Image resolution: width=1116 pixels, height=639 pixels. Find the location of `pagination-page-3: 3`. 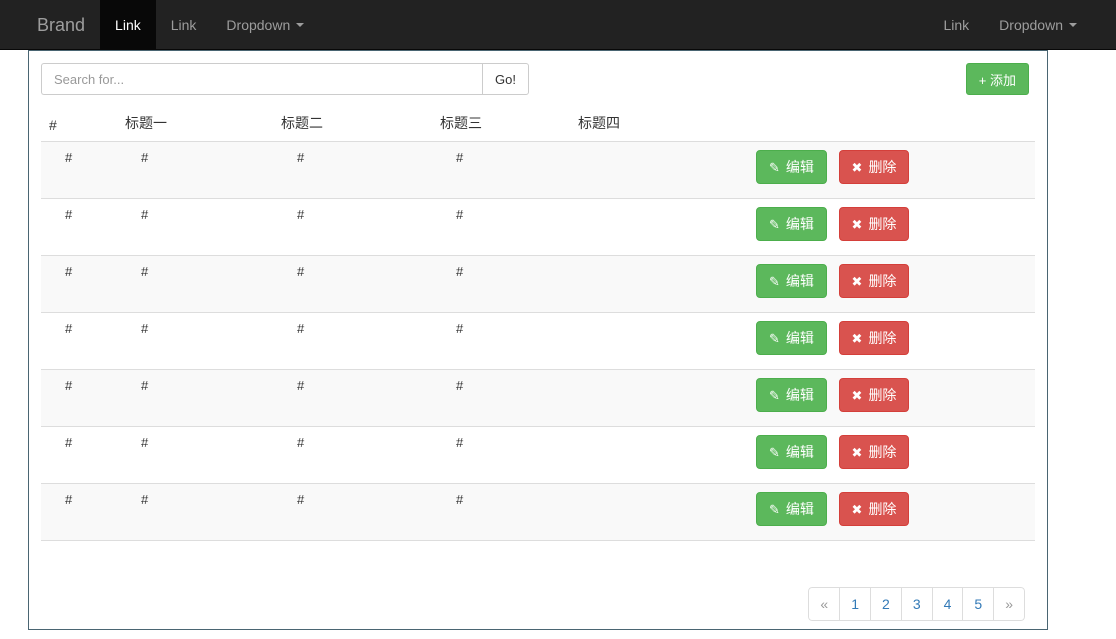

pagination-page-3: 3 is located at coordinates (917, 604).